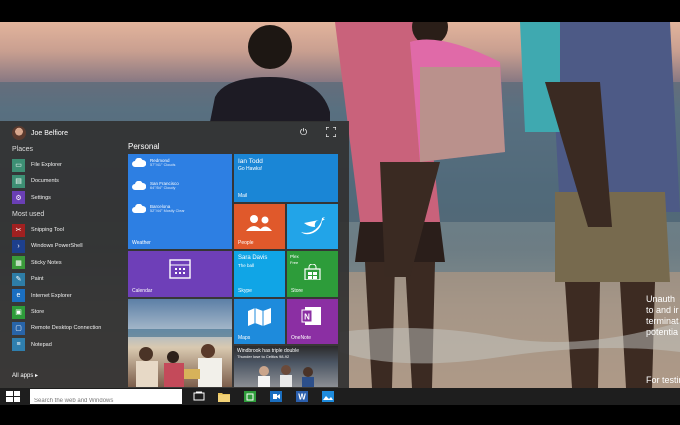  Describe the element at coordinates (162, 162) in the screenshot. I see `weather-row-text: Redmond 57°/41° Clouds` at that location.